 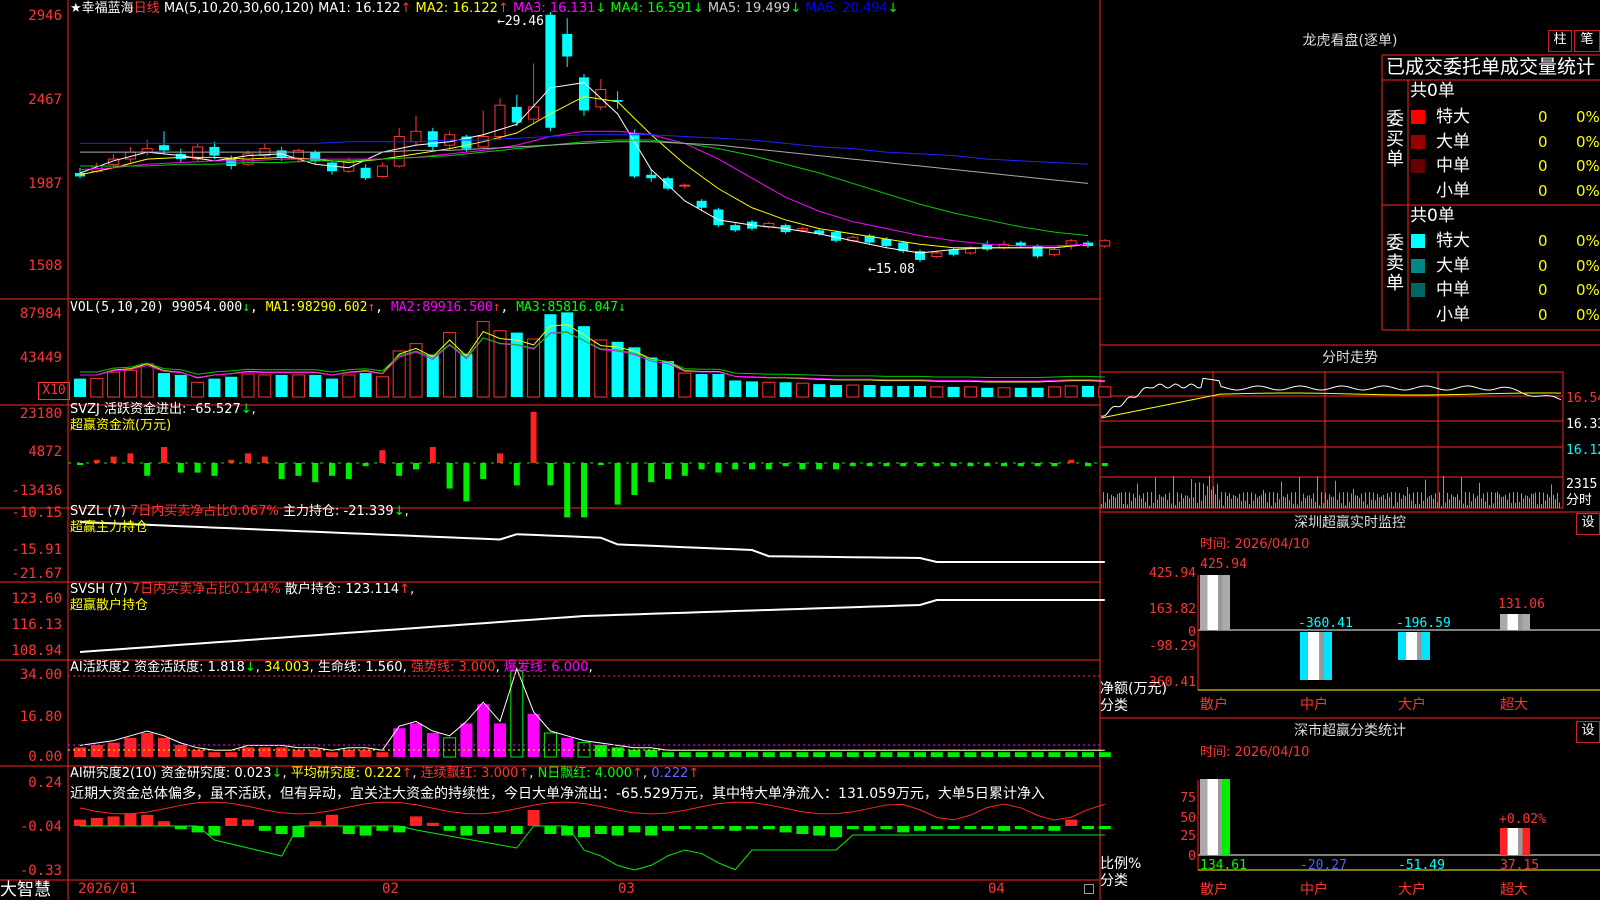 What do you see at coordinates (25, 890) in the screenshot?
I see `brand-logo: 大智慧` at bounding box center [25, 890].